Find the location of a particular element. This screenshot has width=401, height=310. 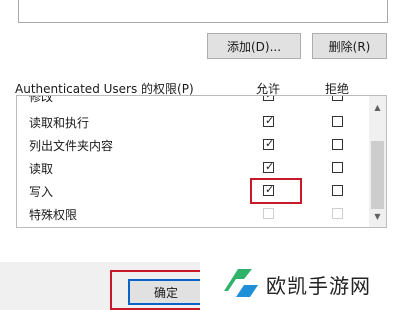

watermark: 欧凯手游网 is located at coordinates (300, 282).